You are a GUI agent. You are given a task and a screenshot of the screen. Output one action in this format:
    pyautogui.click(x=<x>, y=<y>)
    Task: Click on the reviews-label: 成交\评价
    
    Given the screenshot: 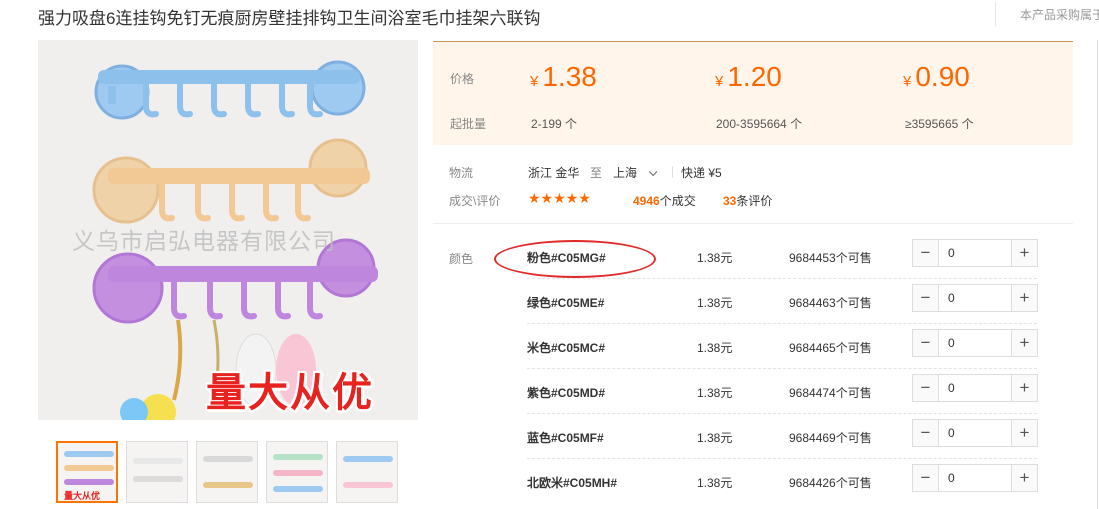 What is the action you would take?
    pyautogui.click(x=475, y=201)
    